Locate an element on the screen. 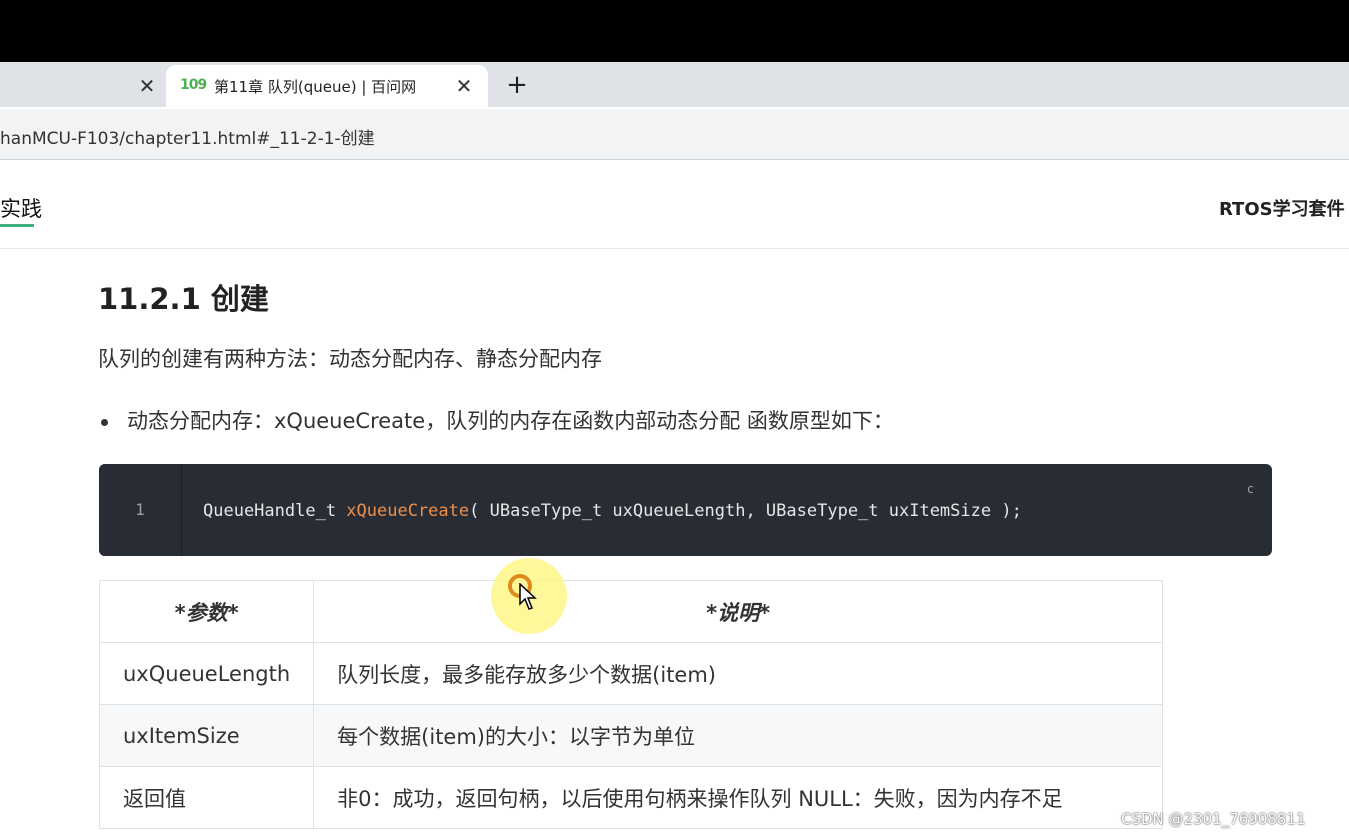  param-description: 每个数据(item)的大小：以字节为单位 is located at coordinates (738, 735).